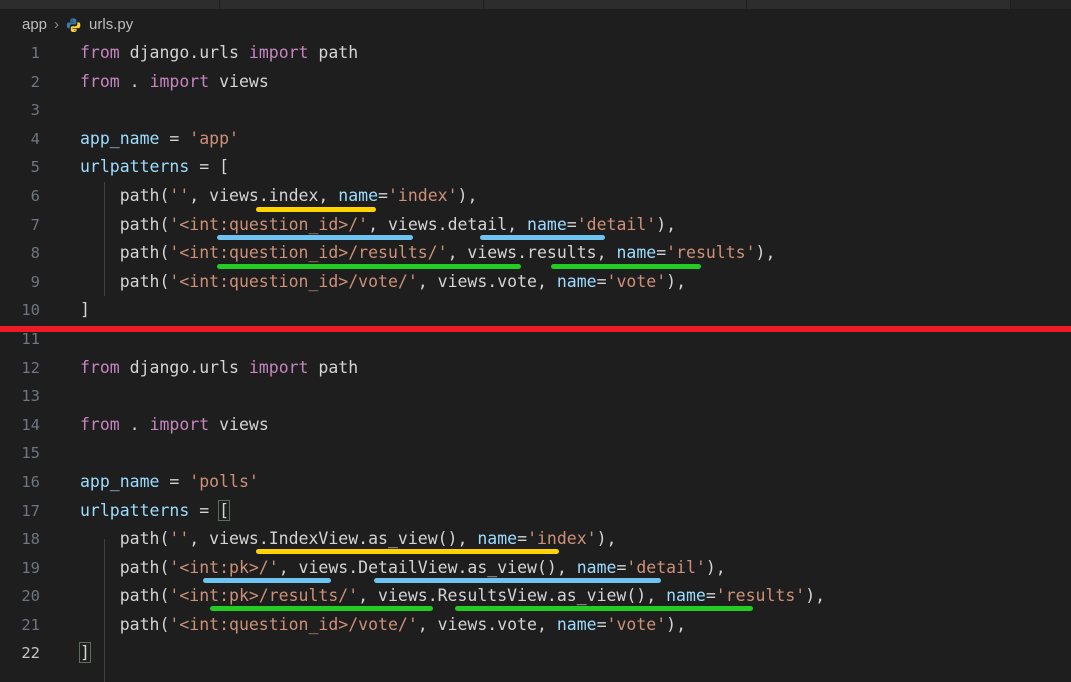 Image resolution: width=1071 pixels, height=682 pixels. I want to click on line-number: 8, so click(35, 253).